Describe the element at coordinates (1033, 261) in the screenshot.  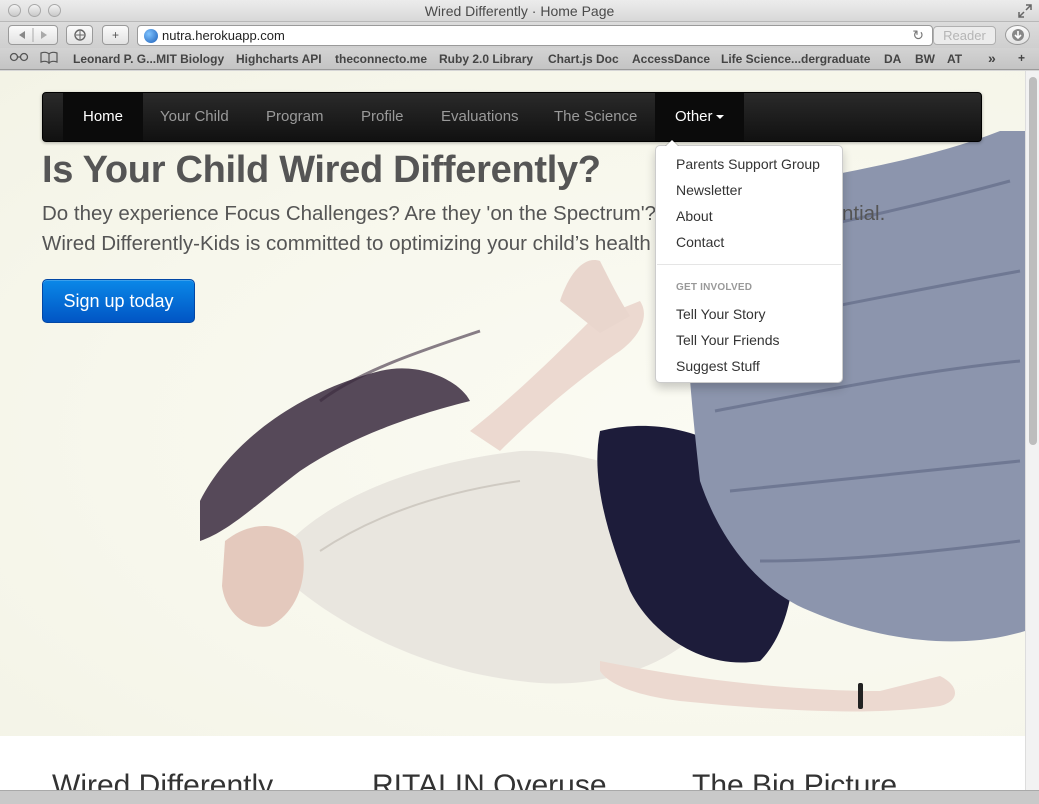
I see `scrollbar-thumb` at that location.